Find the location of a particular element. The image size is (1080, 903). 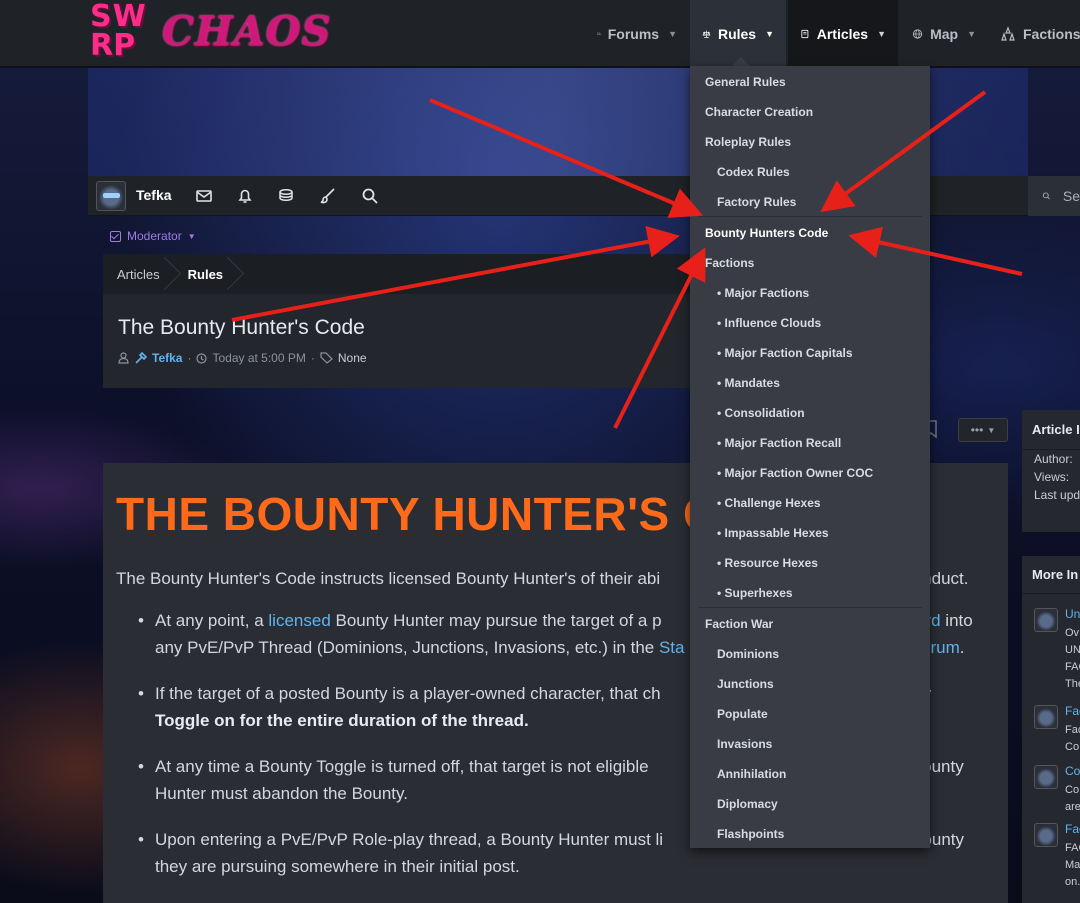

article-meta: Tefka · Today at 5:00 PM · None is located at coordinates (242, 358).